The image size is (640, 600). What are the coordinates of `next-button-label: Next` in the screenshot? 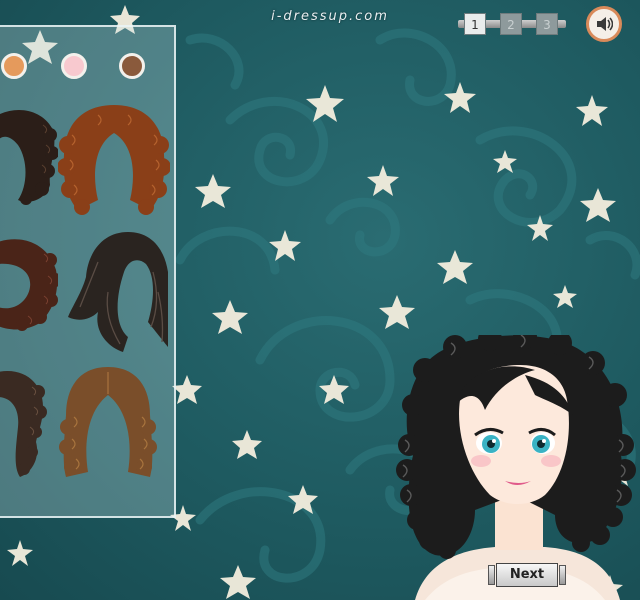 It's located at (527, 575).